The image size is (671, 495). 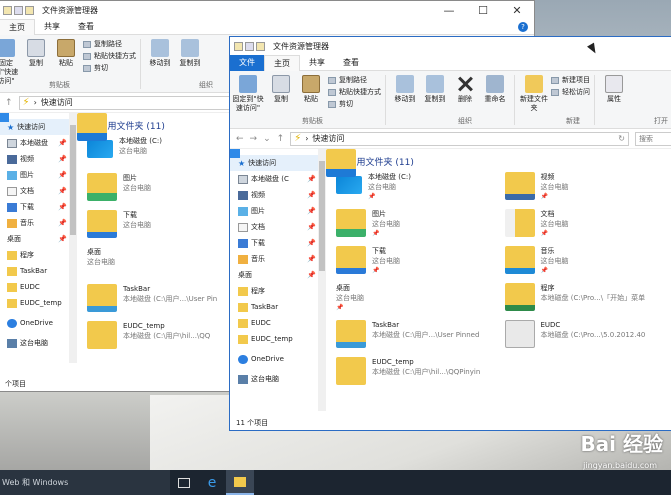 I want to click on nav-local-disk: 本地磁盘 📌, so click(x=38, y=143).